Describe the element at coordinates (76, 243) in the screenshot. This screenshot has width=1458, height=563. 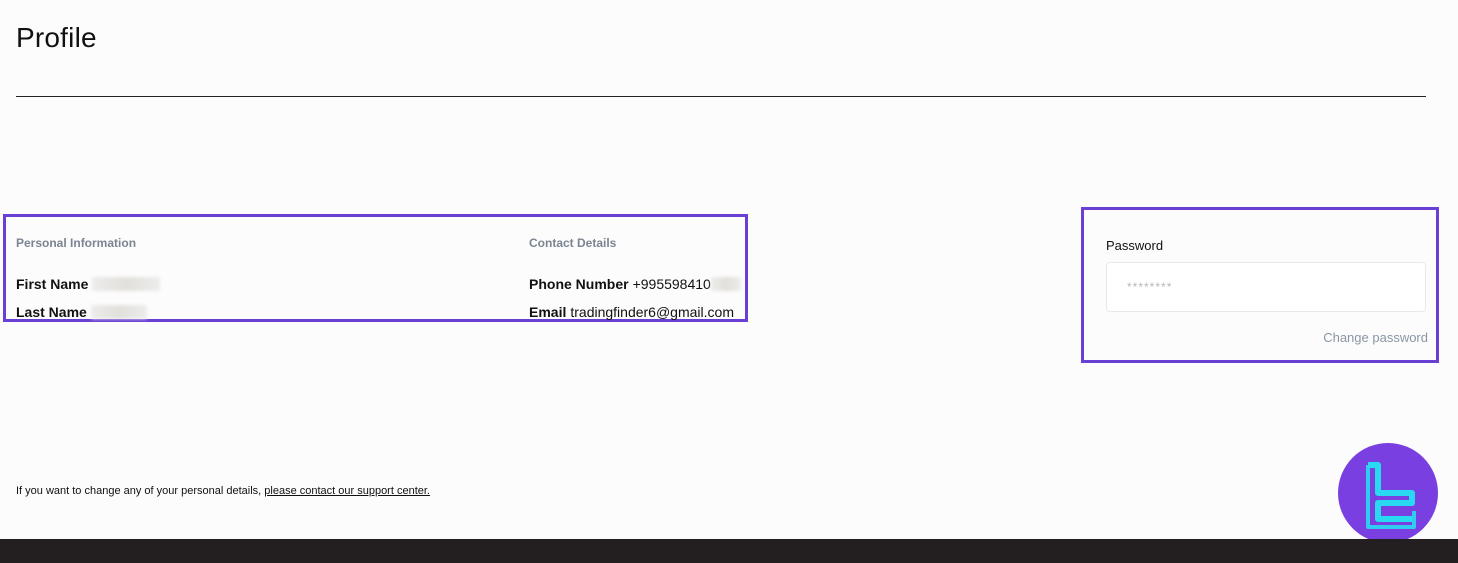
I see `personal-info-heading: Personal Information` at that location.